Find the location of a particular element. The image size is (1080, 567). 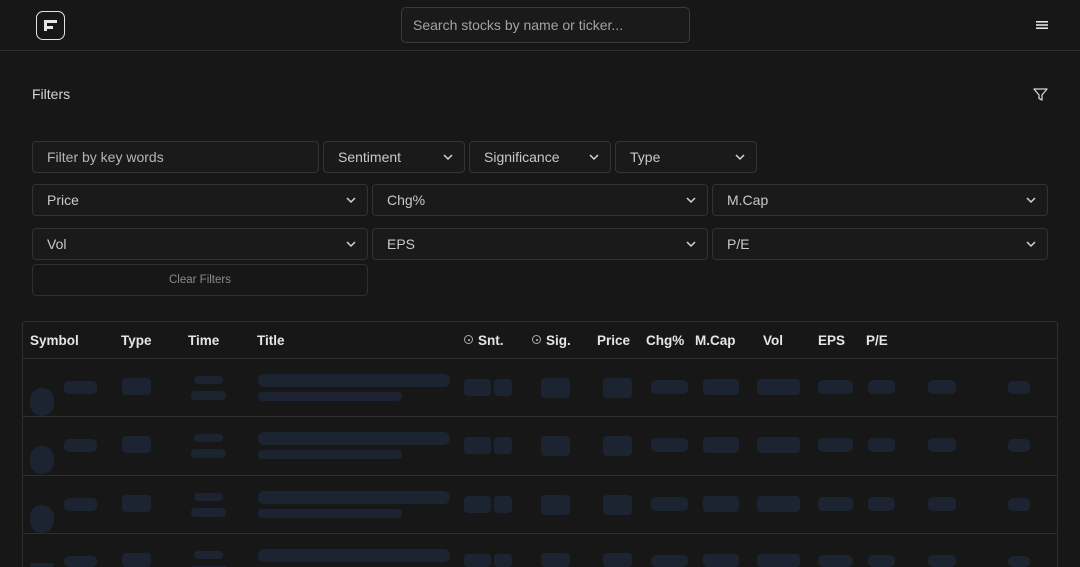

search-input is located at coordinates (545, 25).